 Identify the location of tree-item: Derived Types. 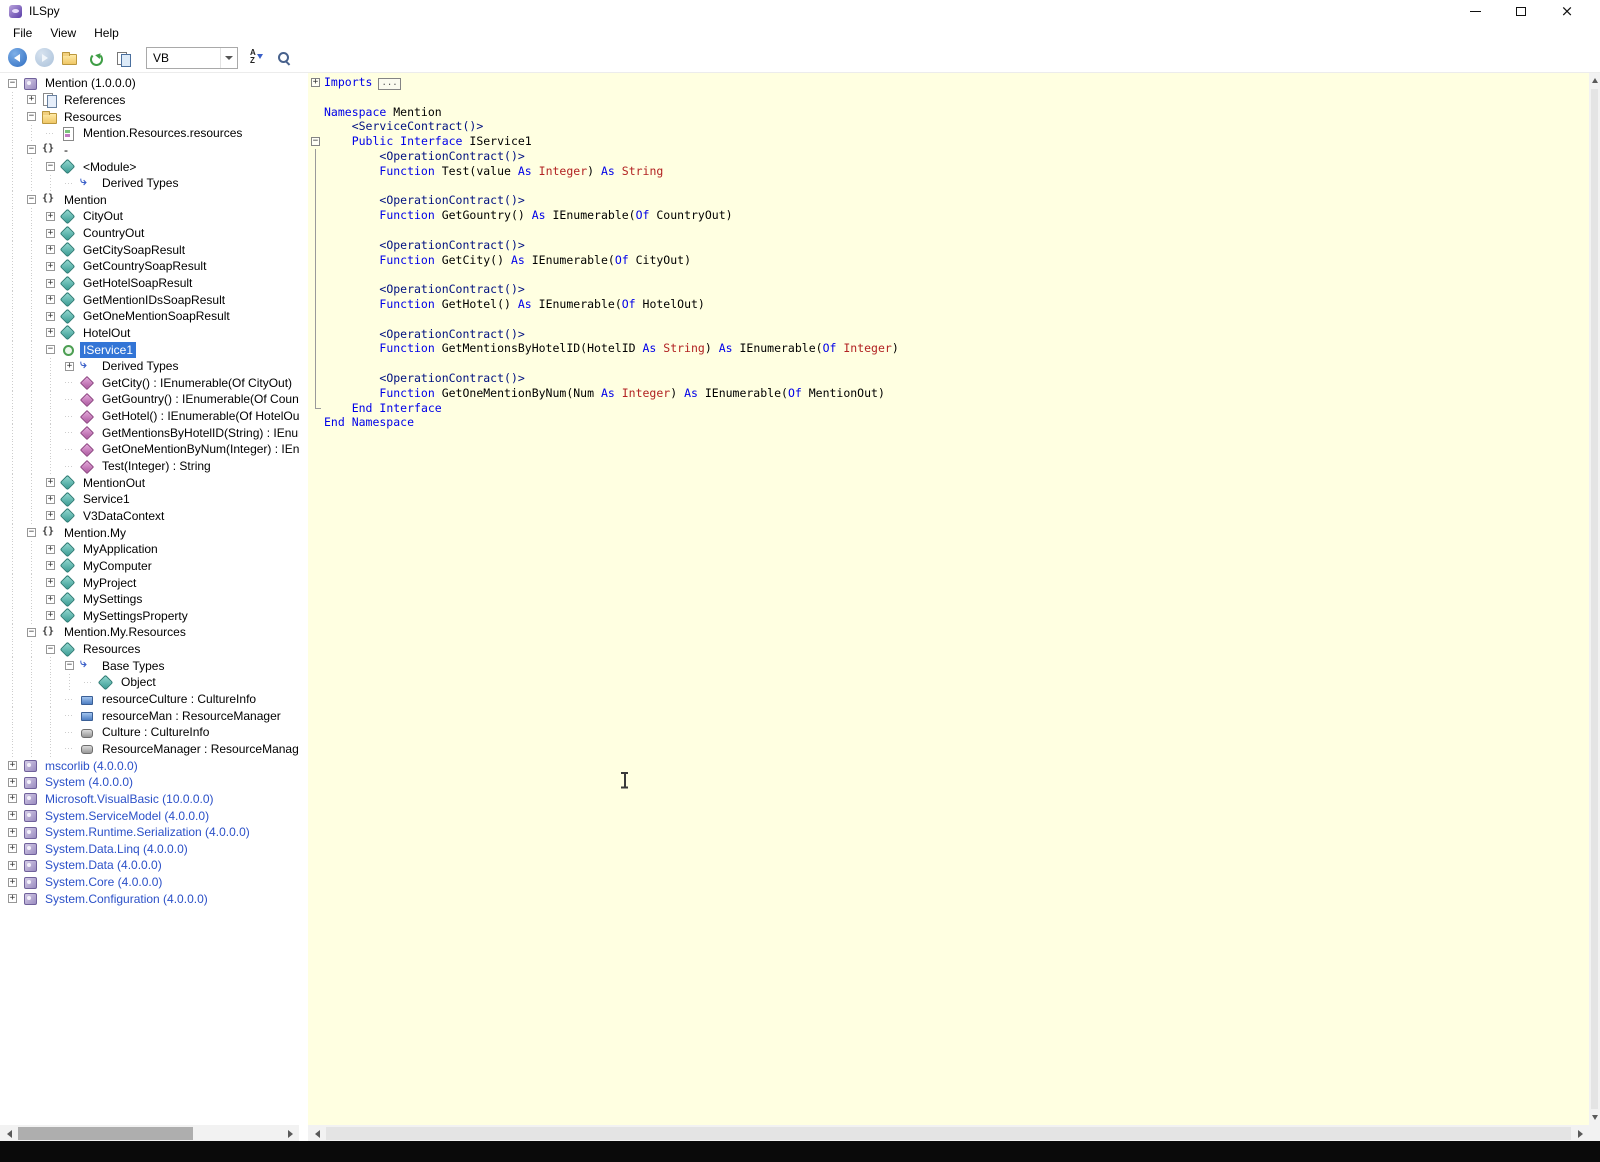
(151, 183).